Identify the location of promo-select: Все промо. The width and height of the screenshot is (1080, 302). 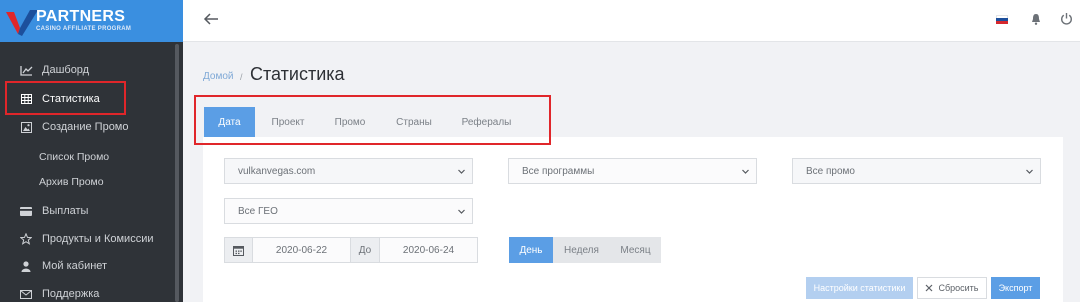
(916, 171).